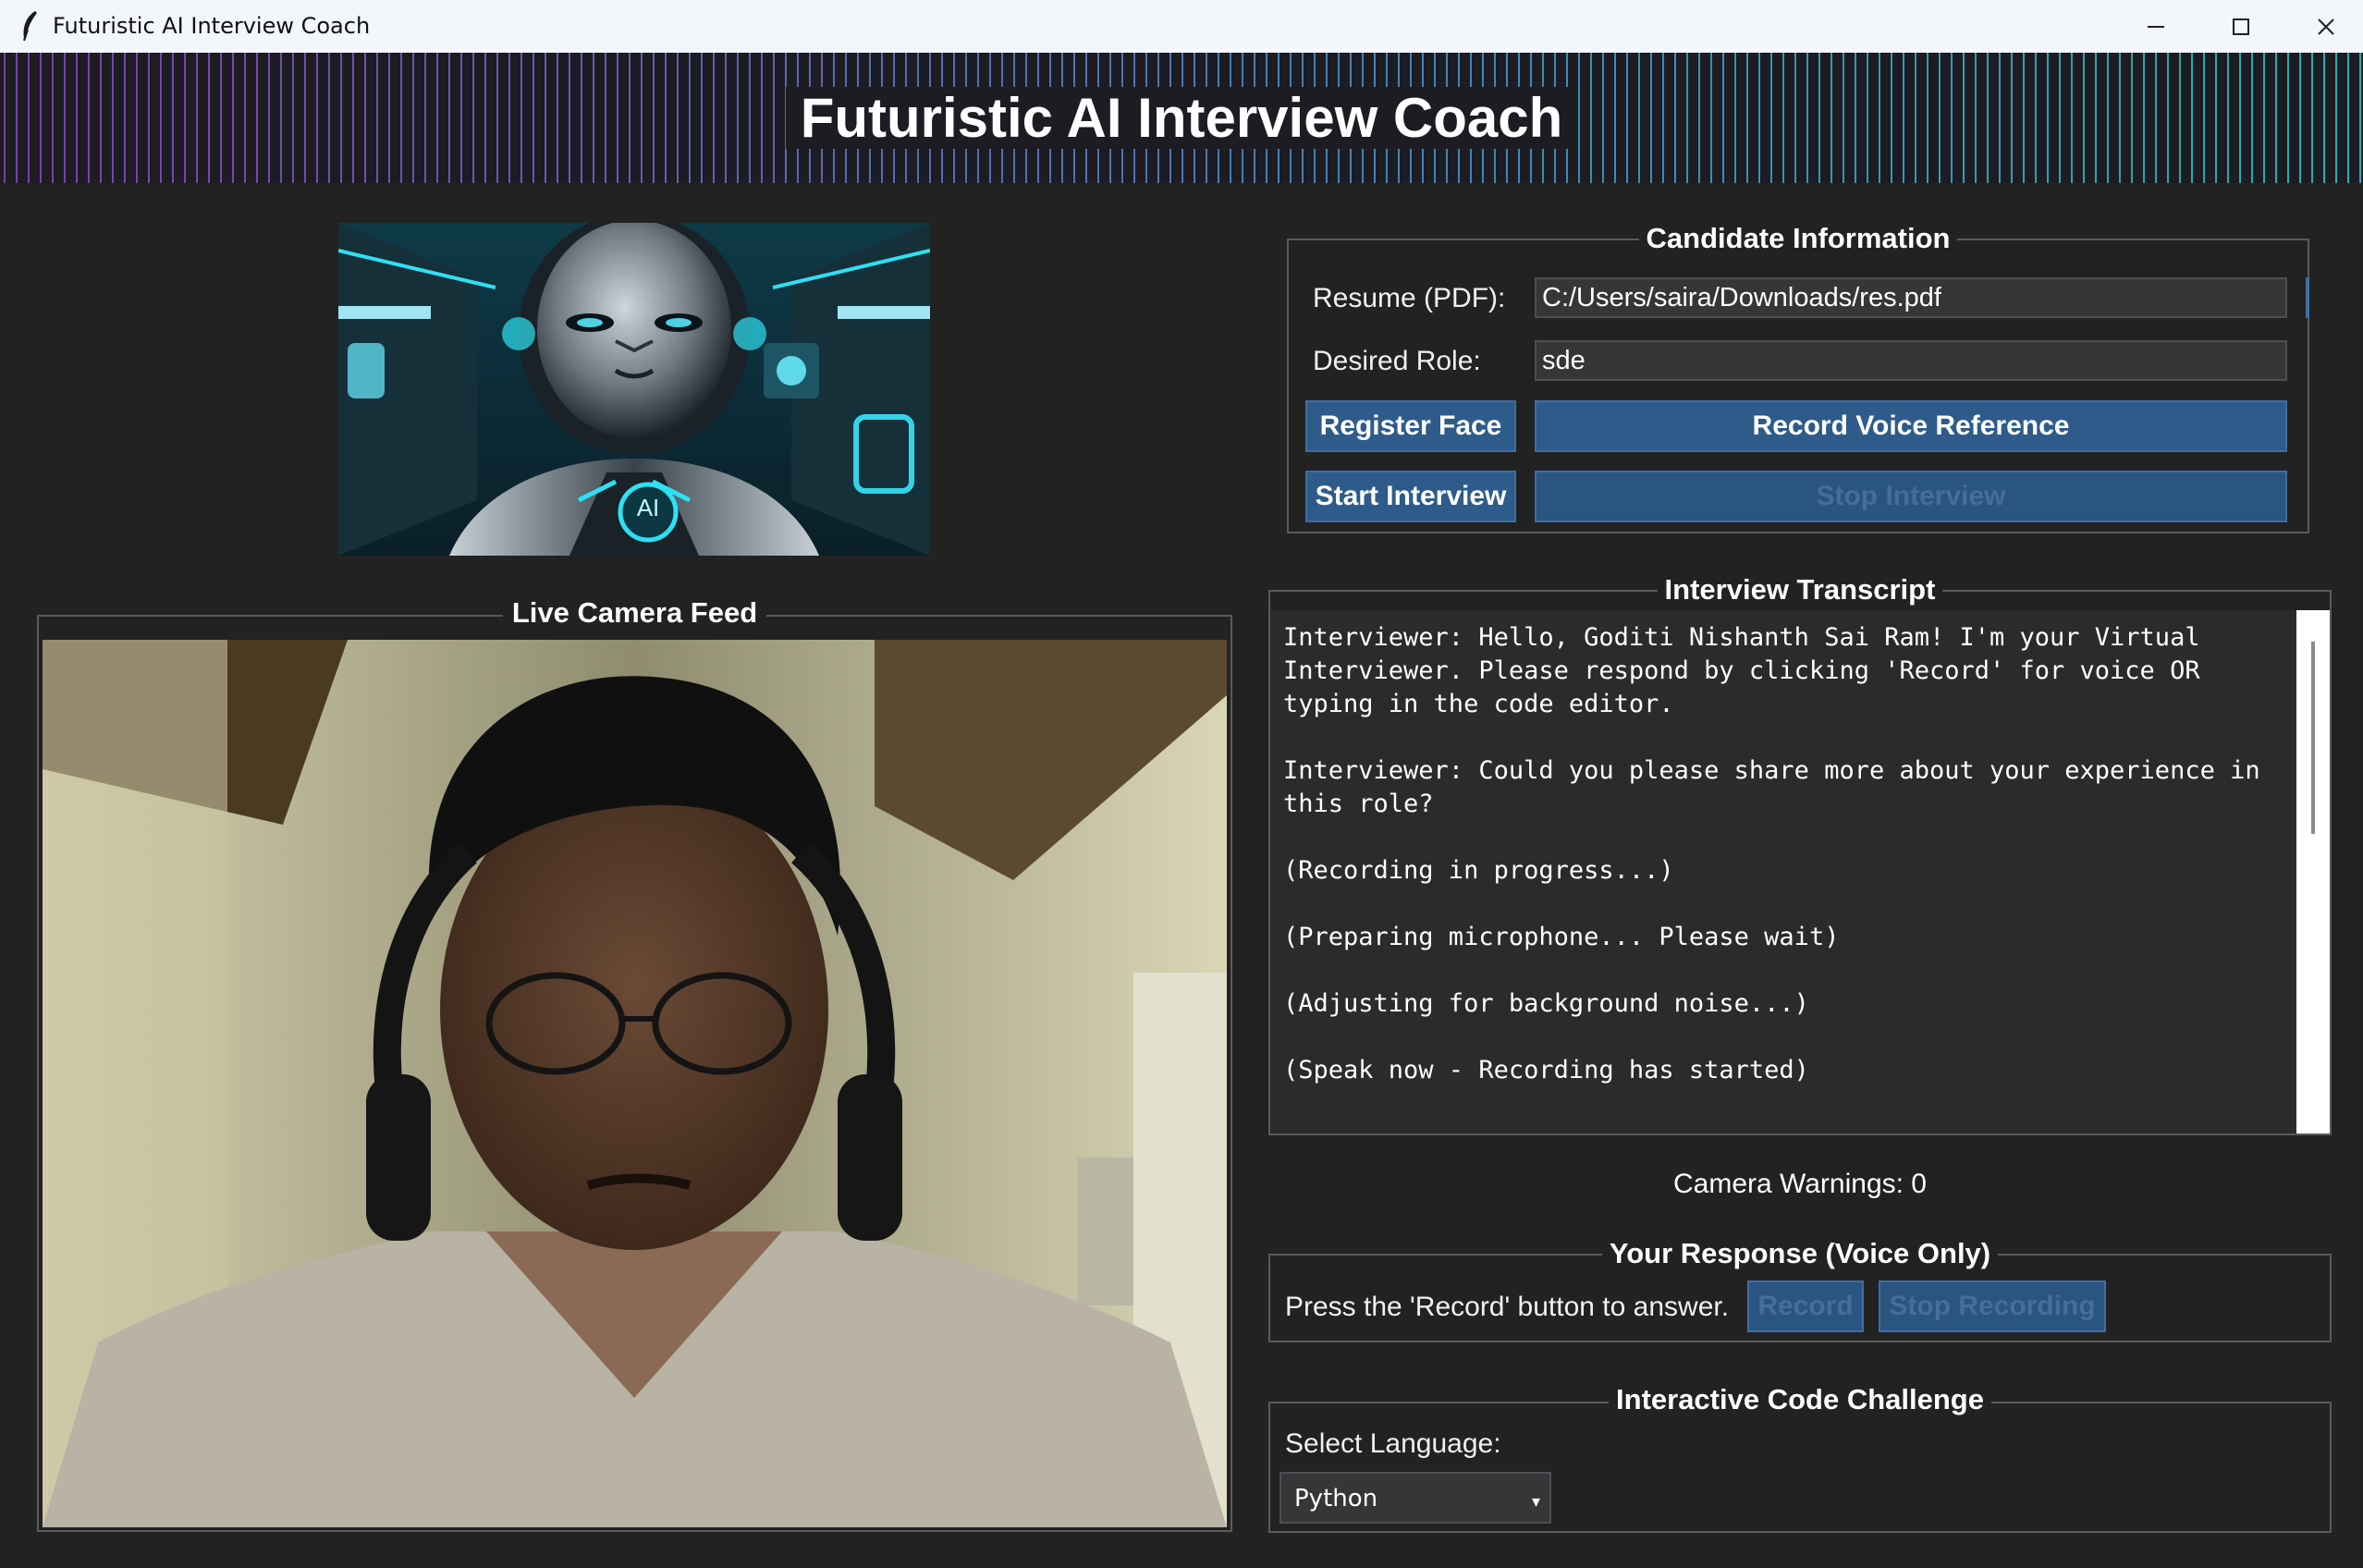  What do you see at coordinates (1507, 1307) in the screenshot?
I see `response-prompt: Press the 'Record' button to answer.` at bounding box center [1507, 1307].